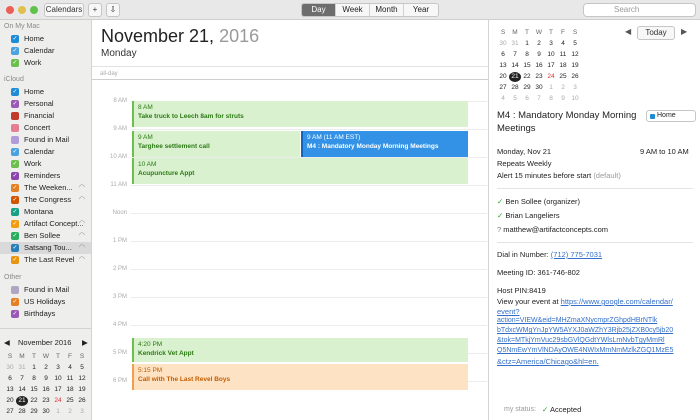 This screenshot has height=420, width=700. I want to click on sidebar-item-icloud-work: ✓ Work, so click(45, 164).